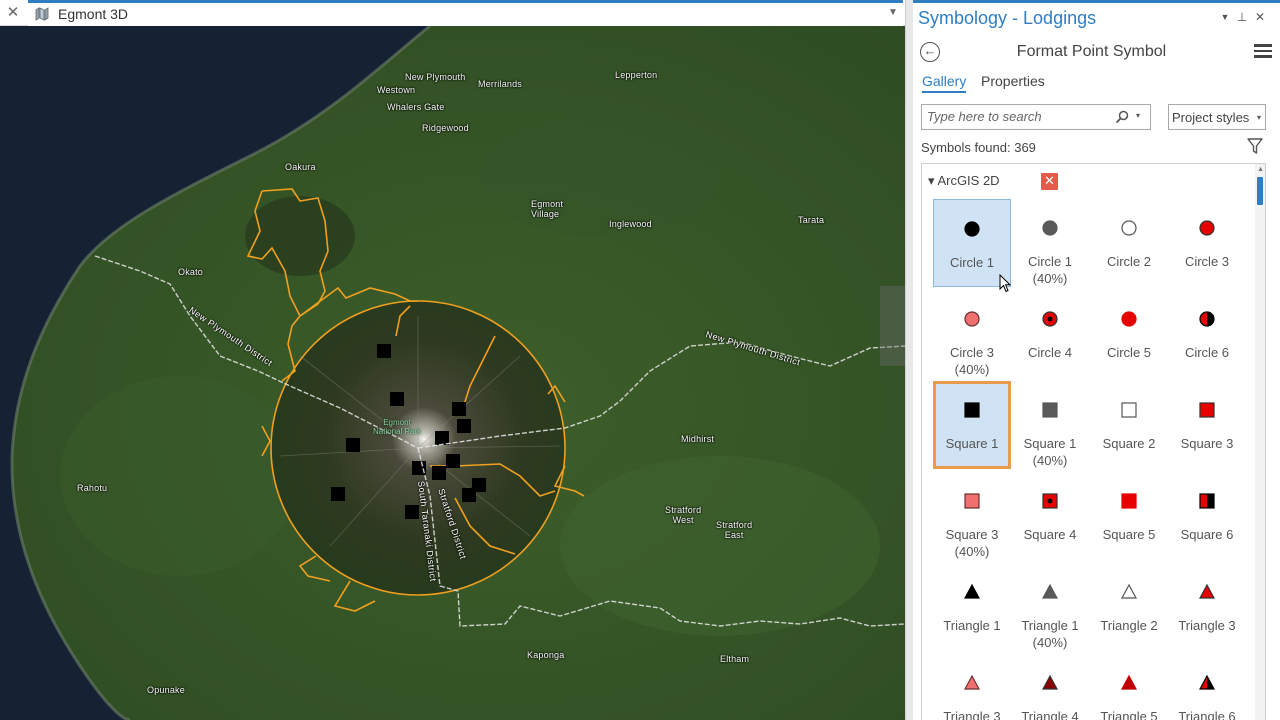 The width and height of the screenshot is (1280, 720). What do you see at coordinates (300, 167) in the screenshot?
I see `place-label-oakura: Oakura` at bounding box center [300, 167].